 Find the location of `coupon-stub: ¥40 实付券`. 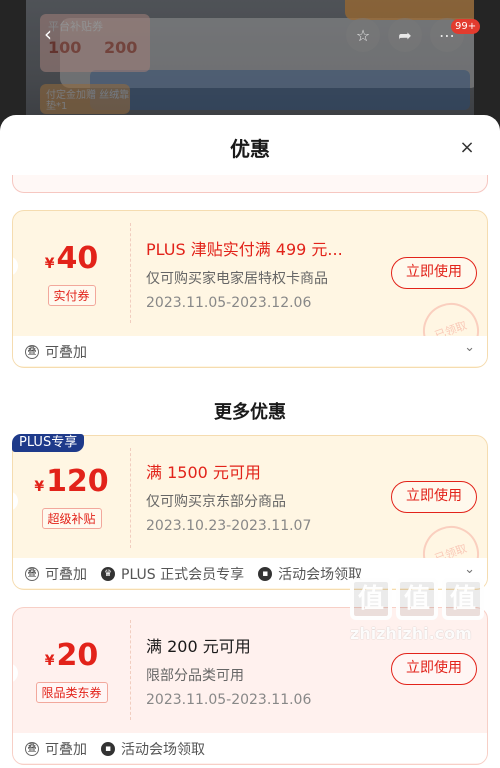

coupon-stub: ¥40 实付券 is located at coordinates (71, 273).